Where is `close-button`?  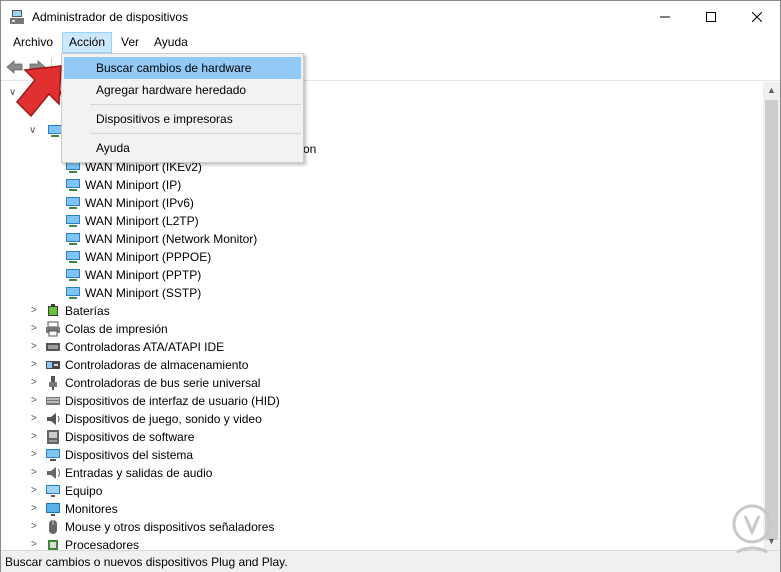 close-button is located at coordinates (757, 16).